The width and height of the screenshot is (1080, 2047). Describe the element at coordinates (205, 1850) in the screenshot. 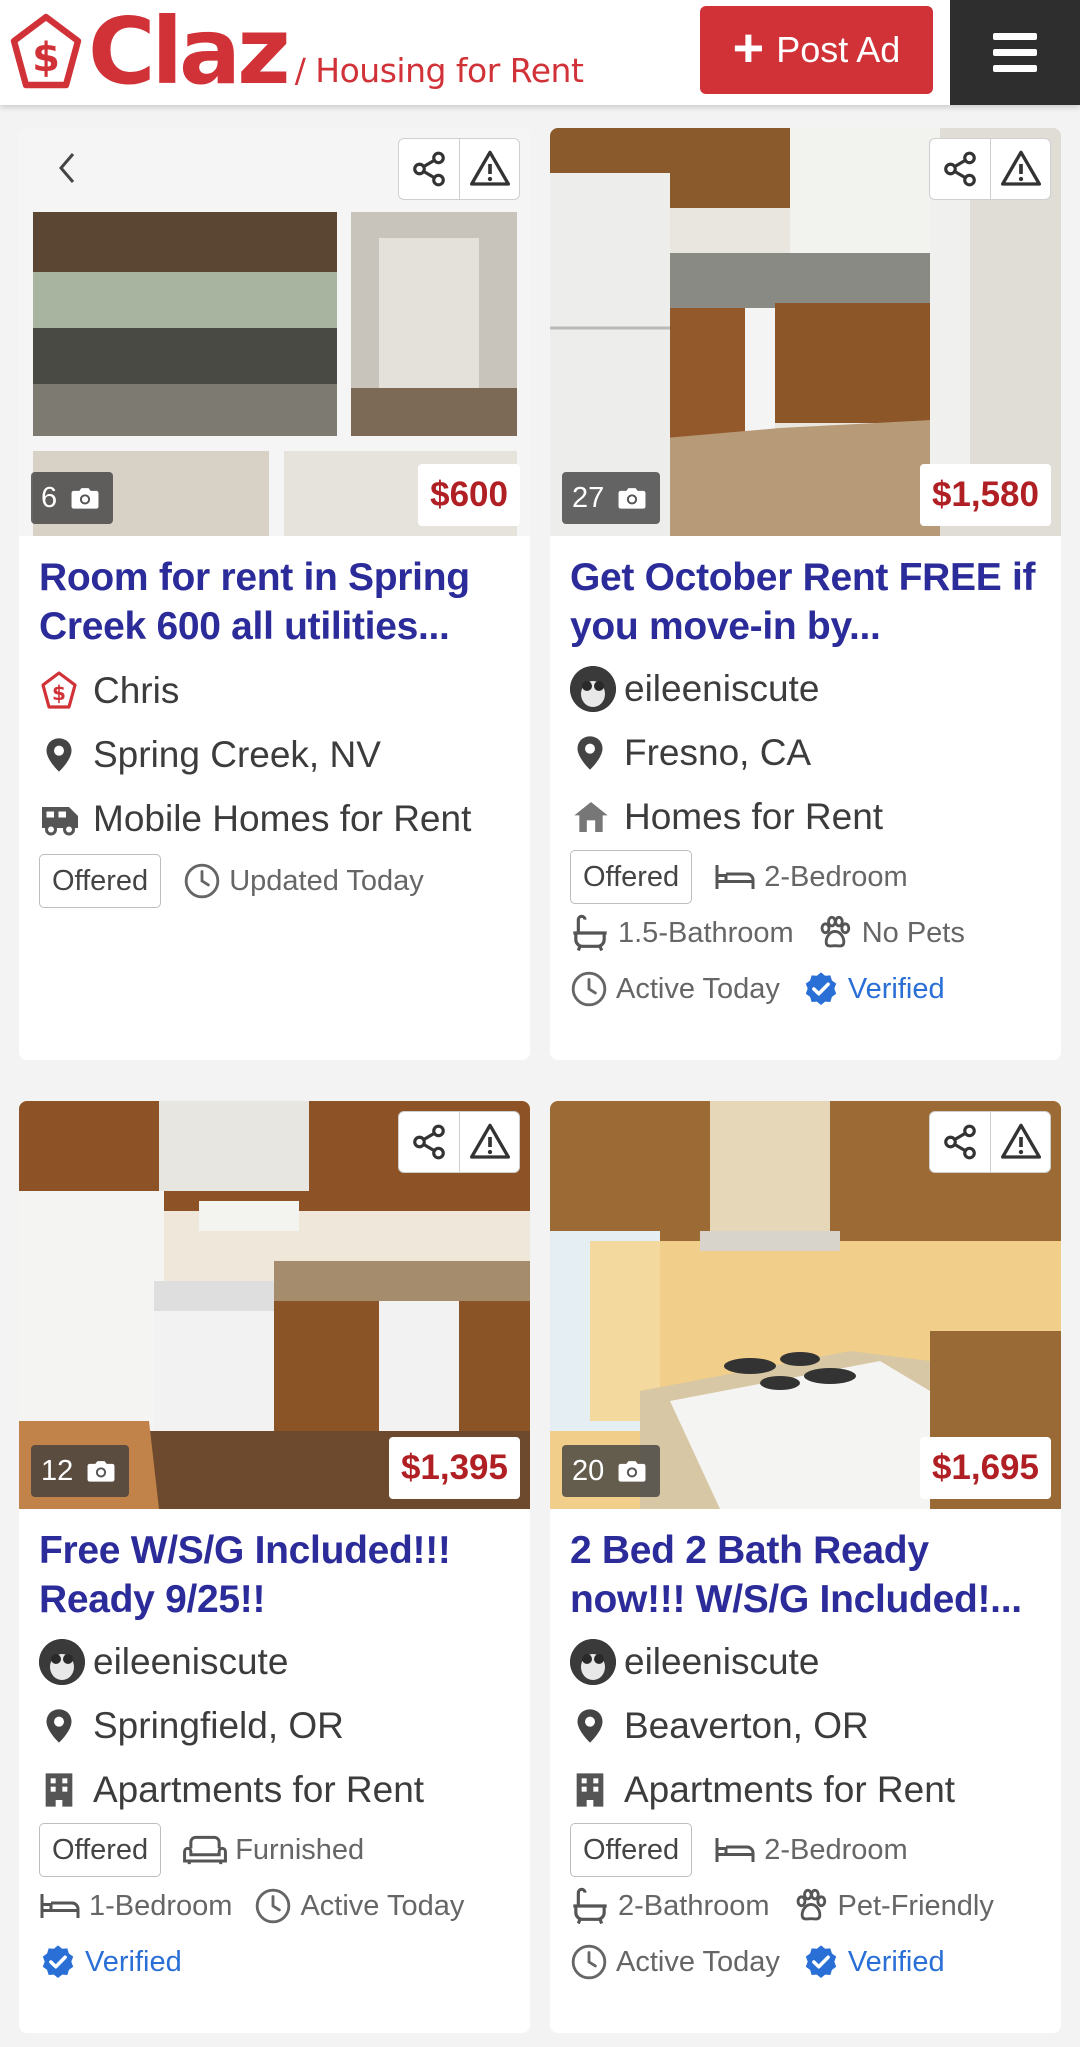

I see `sofa-icon` at that location.